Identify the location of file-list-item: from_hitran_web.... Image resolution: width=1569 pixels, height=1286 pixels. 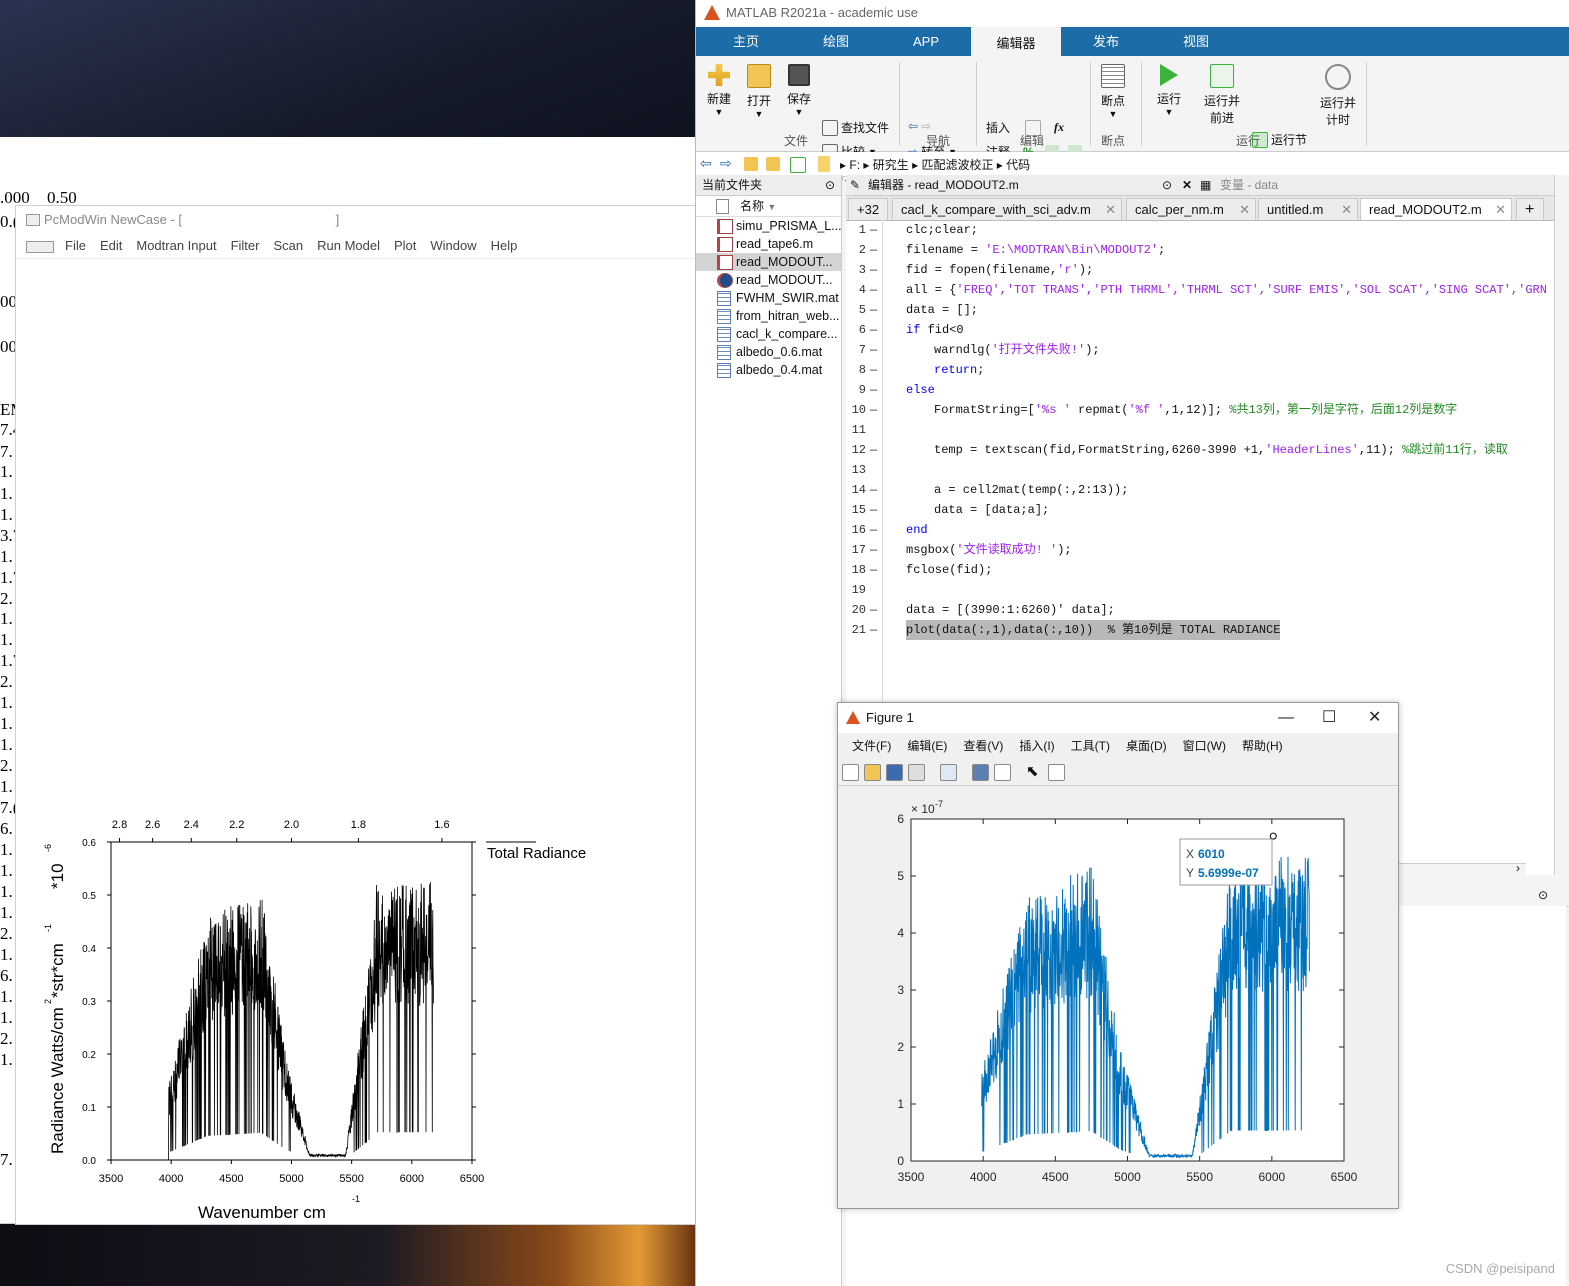
(768, 316).